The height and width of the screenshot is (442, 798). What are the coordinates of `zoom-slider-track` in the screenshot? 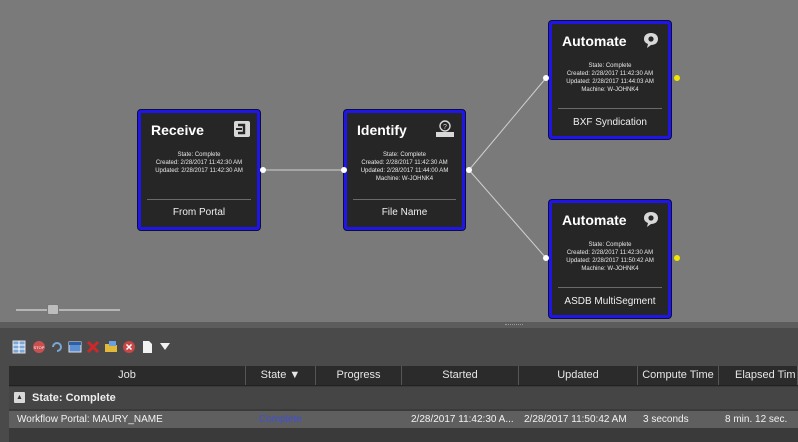 It's located at (68, 310).